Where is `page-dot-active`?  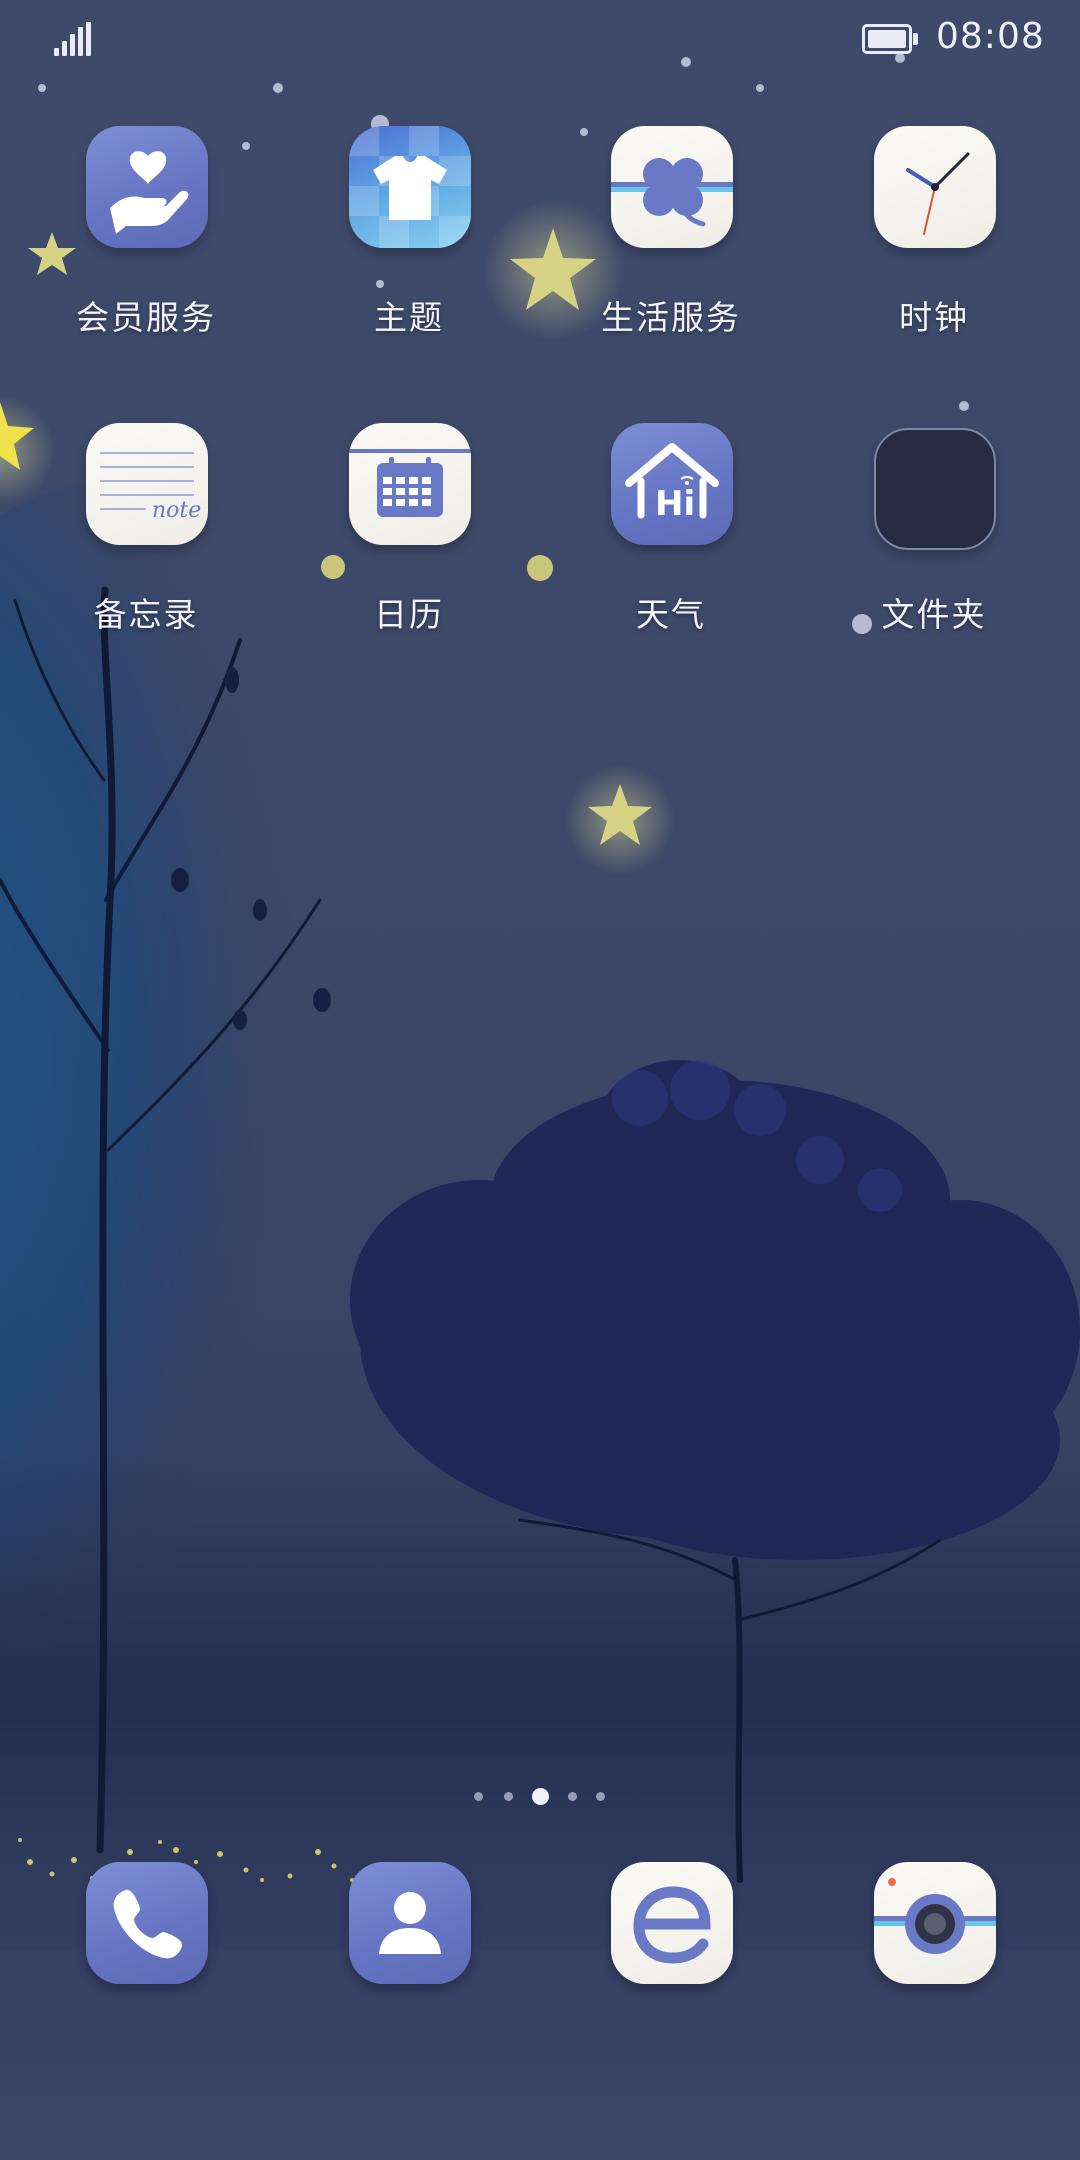 page-dot-active is located at coordinates (540, 1796).